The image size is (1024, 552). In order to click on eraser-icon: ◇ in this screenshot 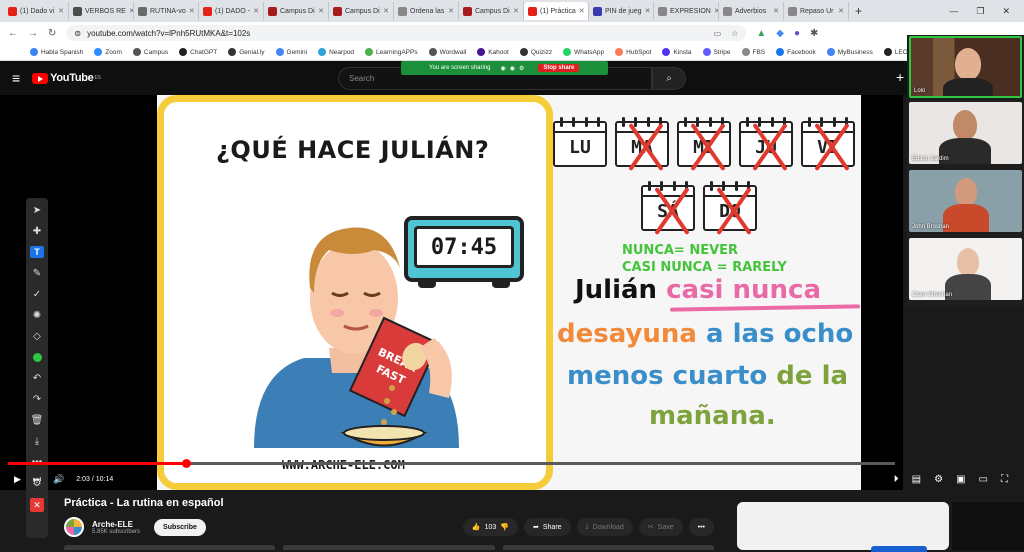, I will do `click(37, 336)`.